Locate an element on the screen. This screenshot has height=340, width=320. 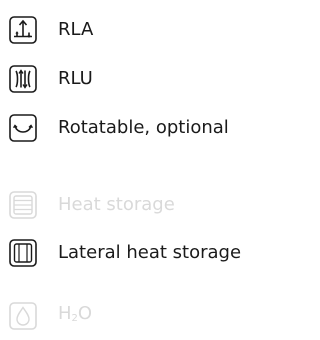
rotatable-icon is located at coordinates (23, 128).